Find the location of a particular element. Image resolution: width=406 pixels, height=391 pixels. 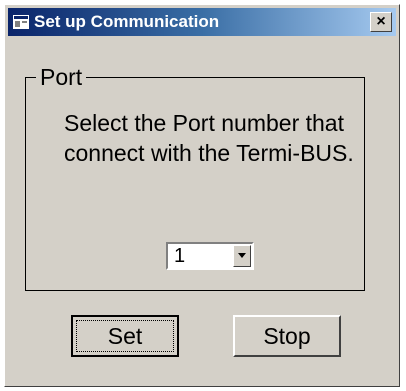

port-group-label: Port is located at coordinates (61, 77).